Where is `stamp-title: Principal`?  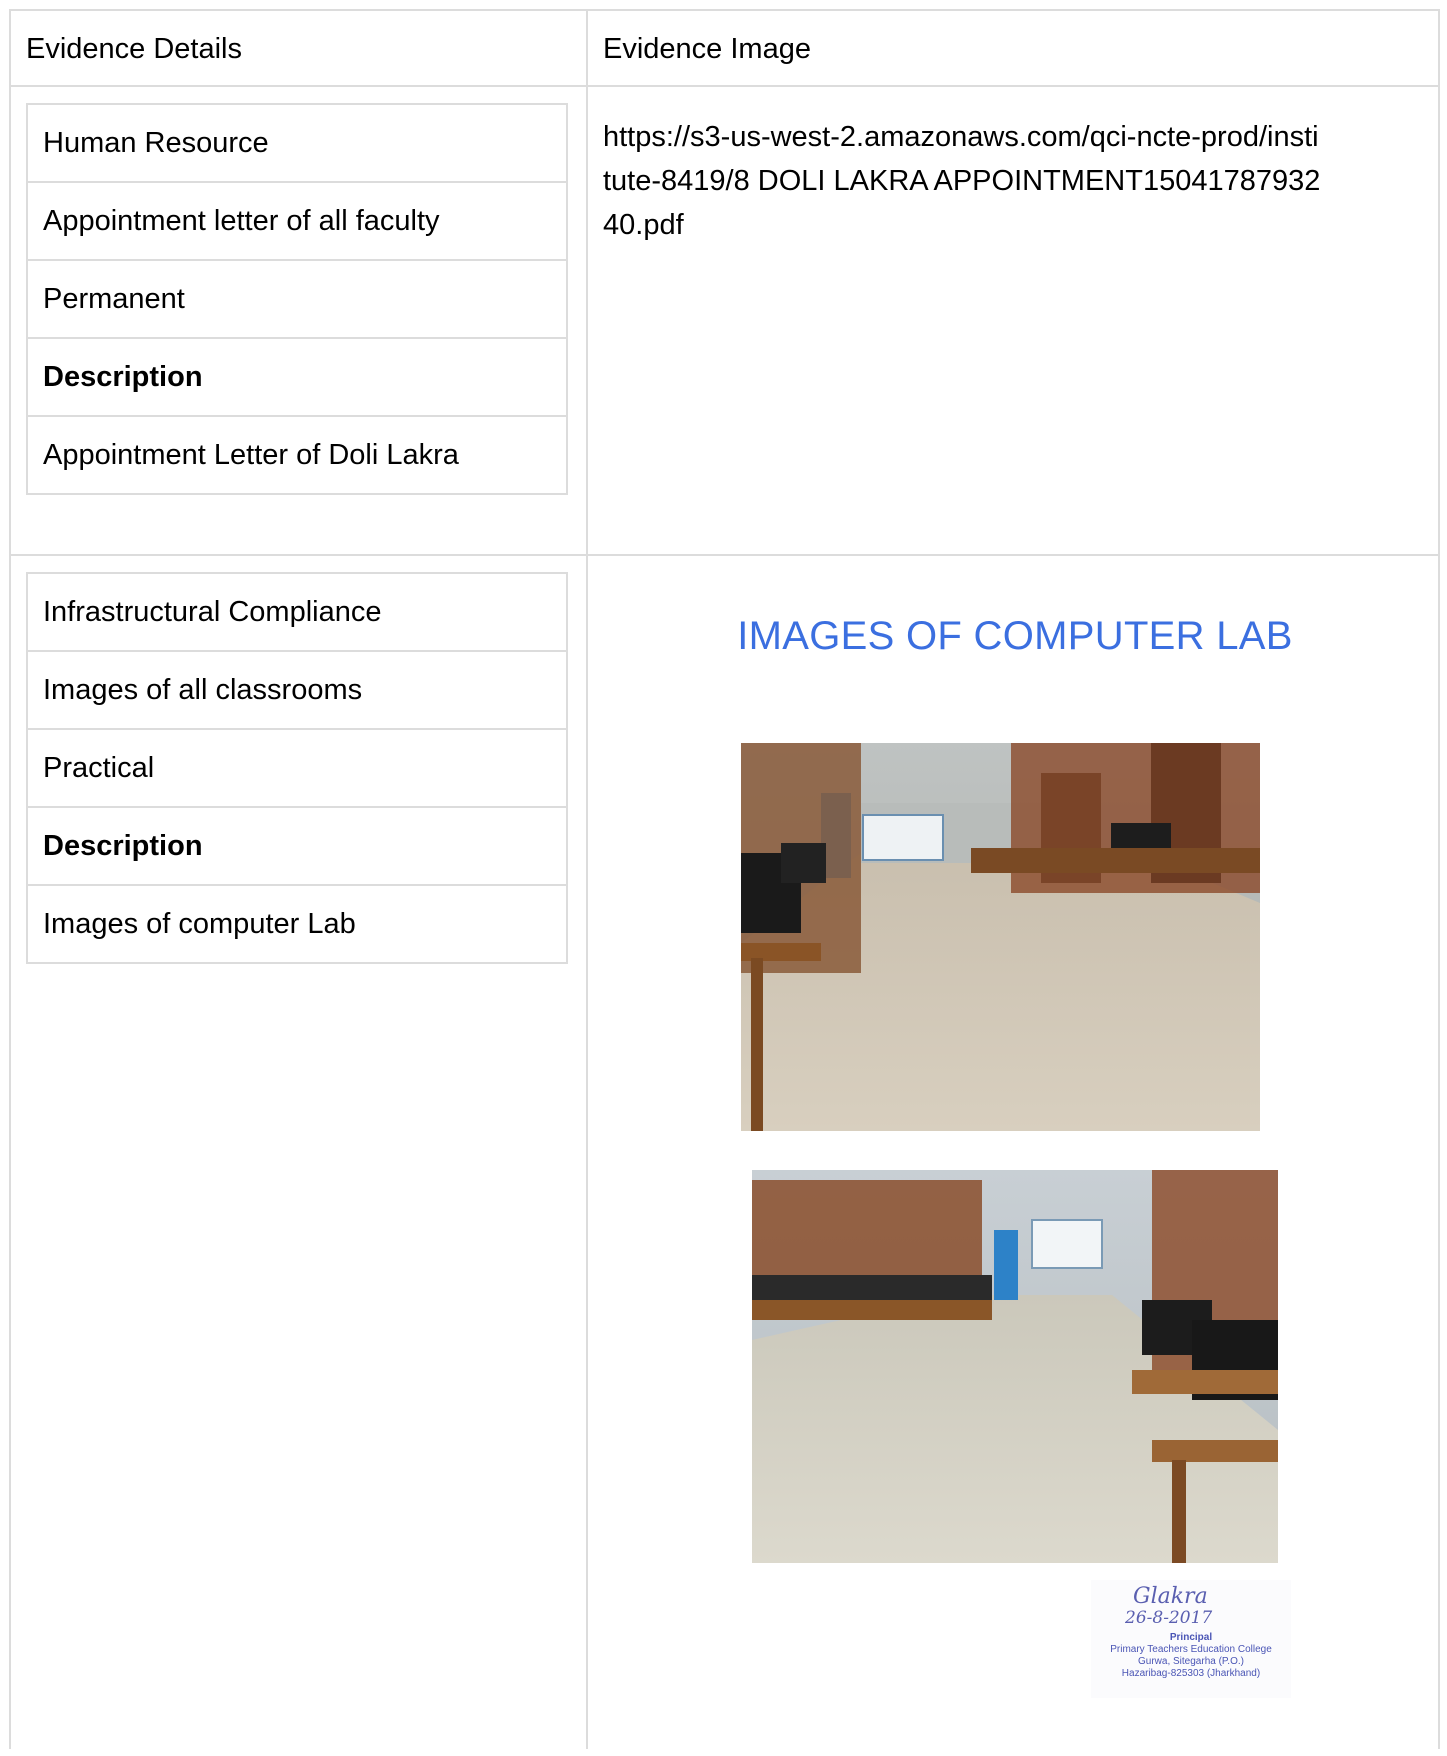
stamp-title: Principal is located at coordinates (1191, 1637).